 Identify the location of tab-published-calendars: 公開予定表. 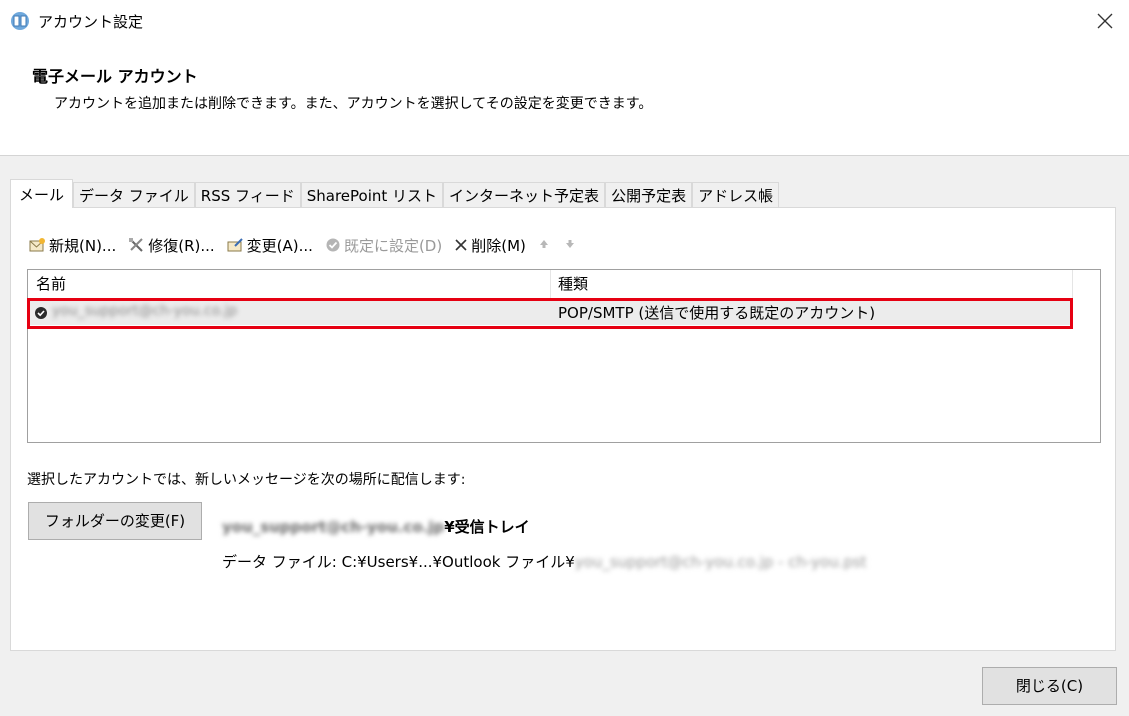
(649, 195).